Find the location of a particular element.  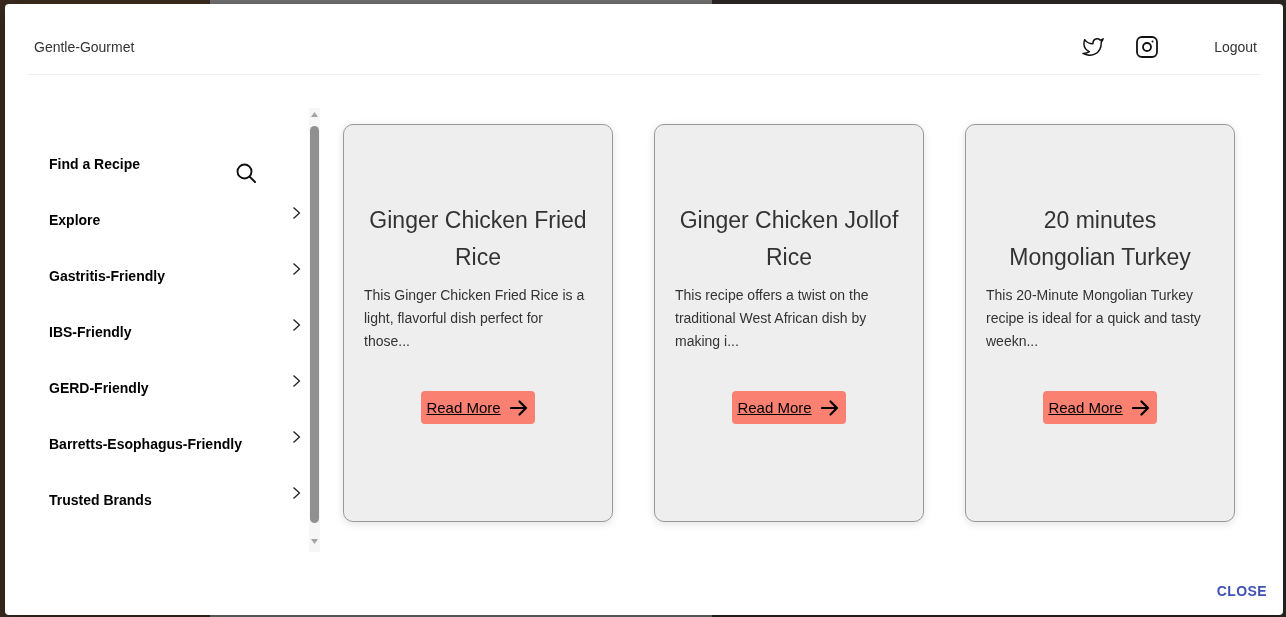

bird-icon is located at coordinates (1093, 47).